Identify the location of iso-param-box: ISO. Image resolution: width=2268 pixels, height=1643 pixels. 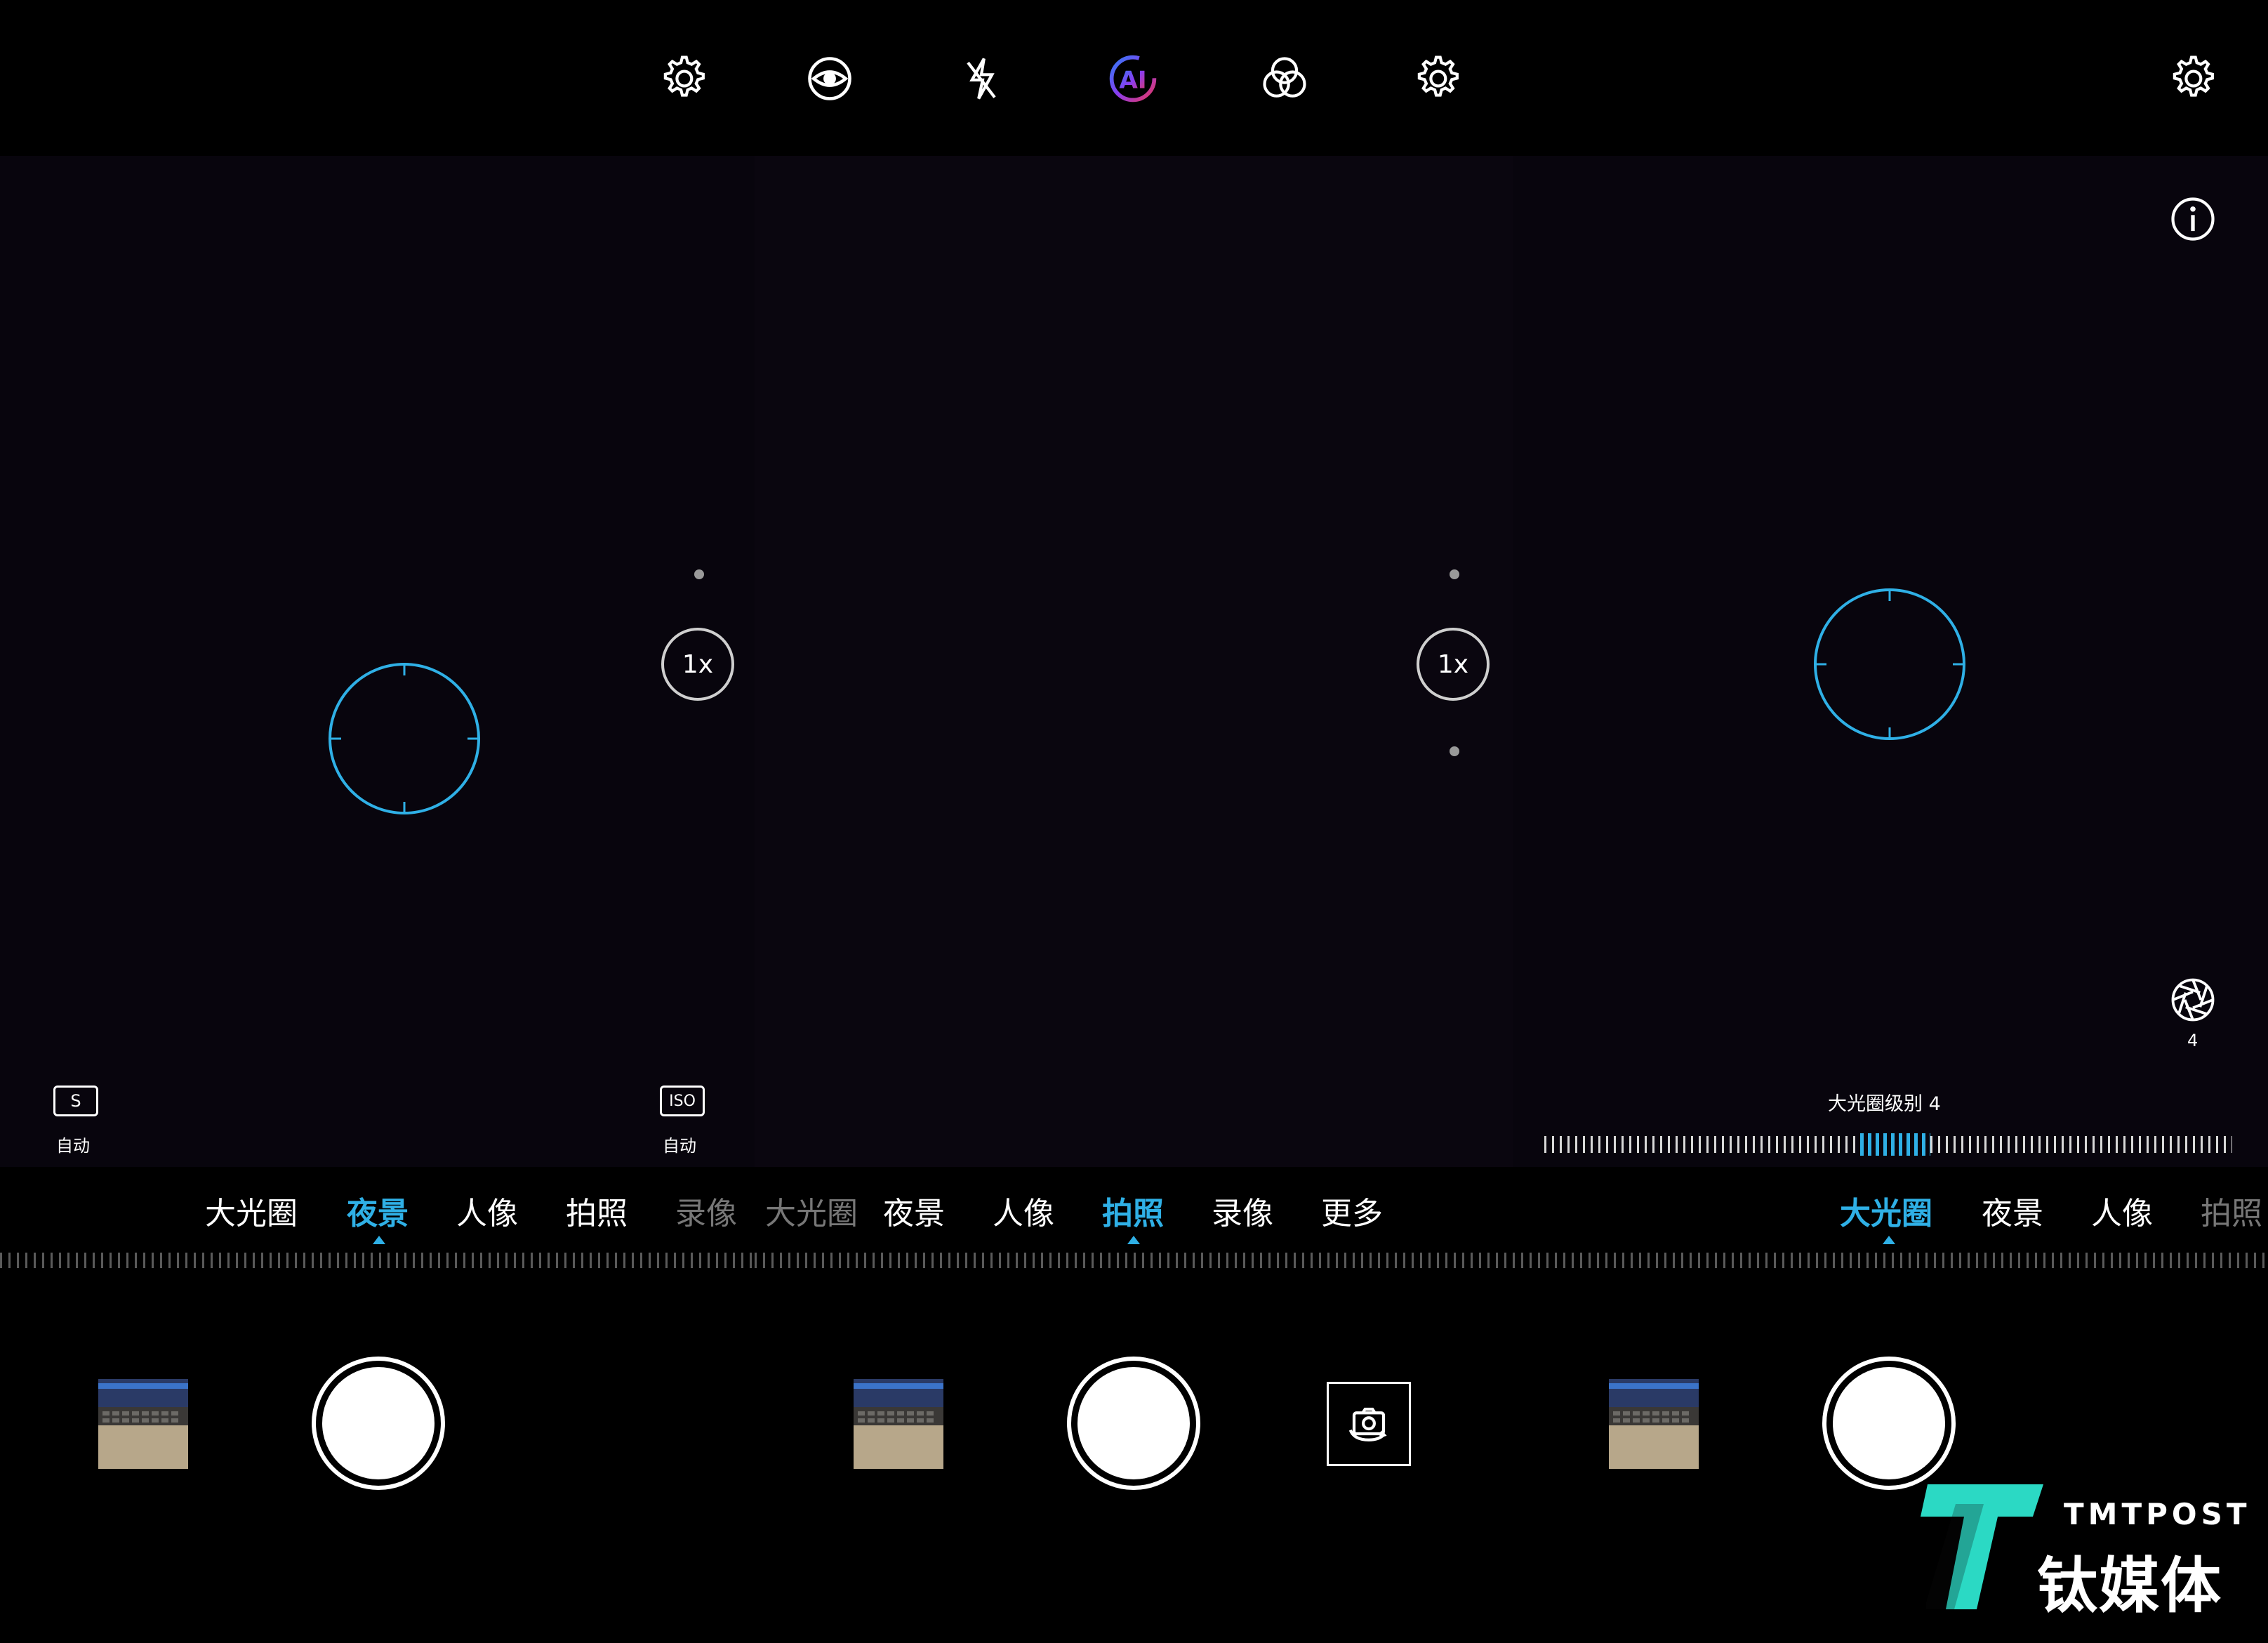
(682, 1101).